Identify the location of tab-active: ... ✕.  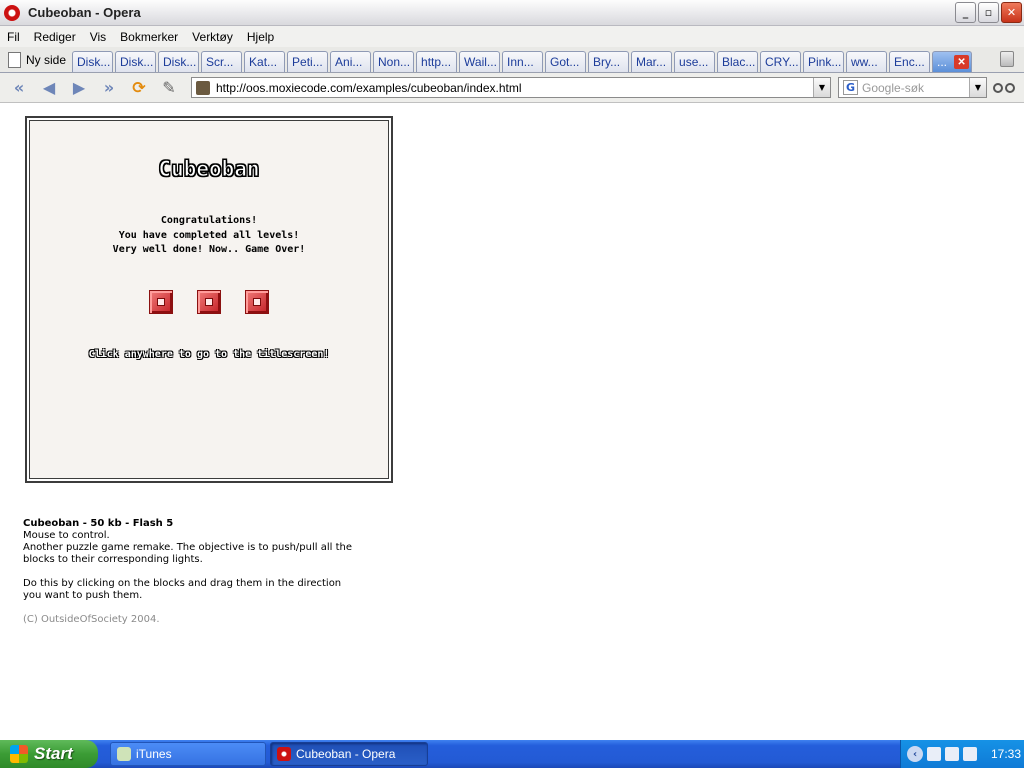
(952, 61).